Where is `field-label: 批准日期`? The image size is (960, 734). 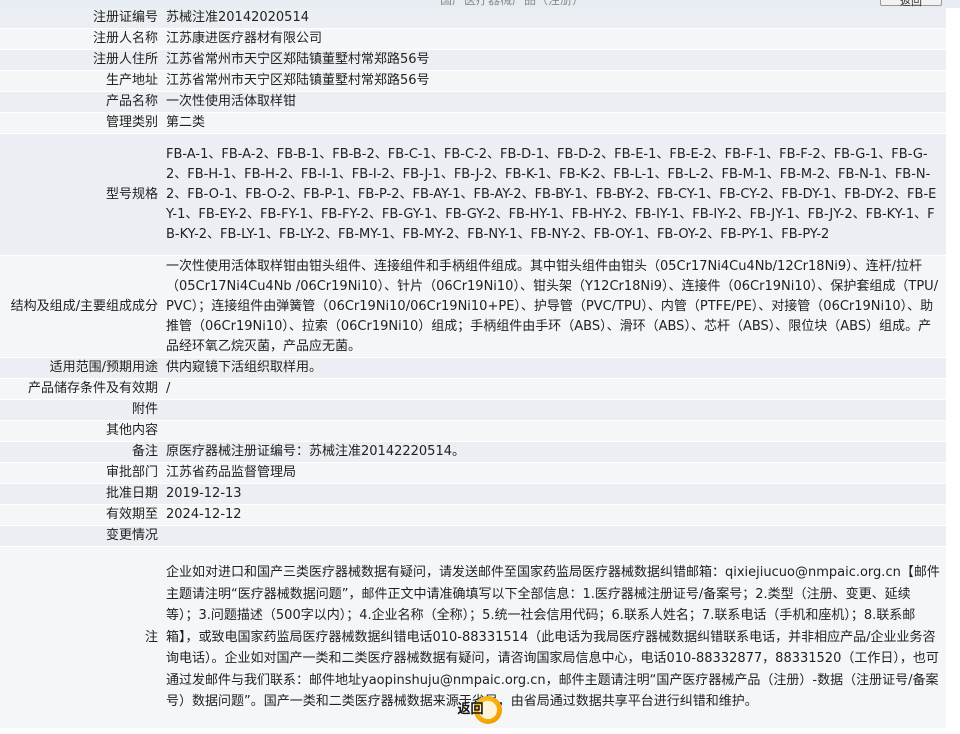
field-label: 批准日期 is located at coordinates (81, 494).